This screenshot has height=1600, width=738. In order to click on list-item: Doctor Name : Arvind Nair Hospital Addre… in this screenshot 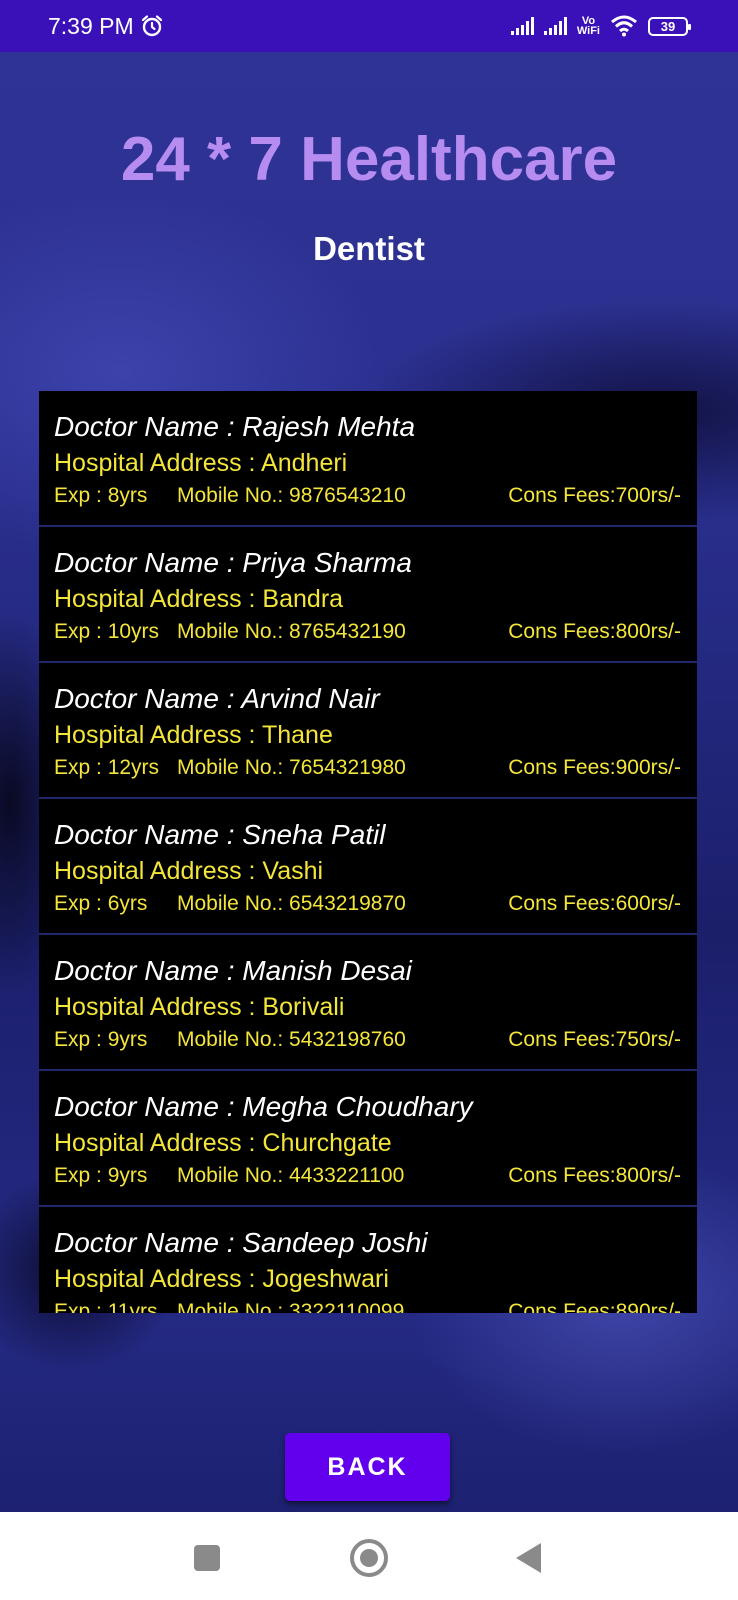, I will do `click(368, 731)`.